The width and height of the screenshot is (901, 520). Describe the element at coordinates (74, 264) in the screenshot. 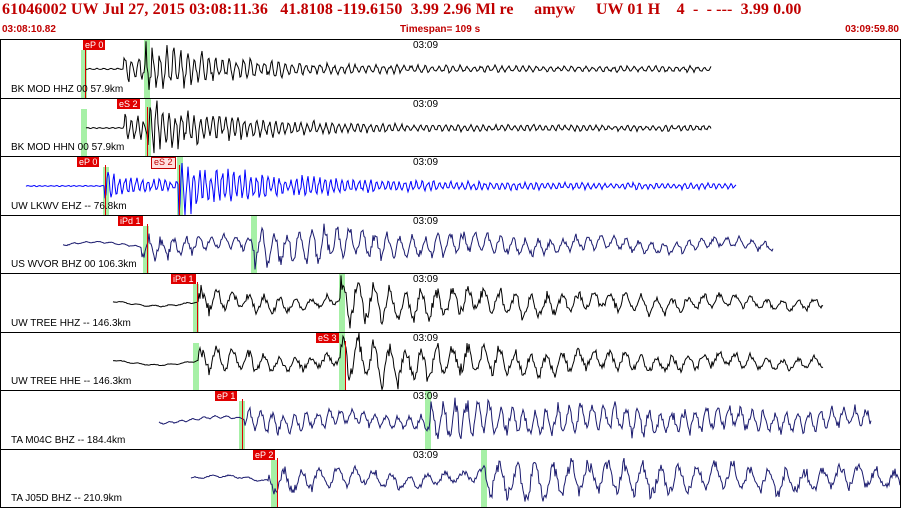

I see `channel-label: US WVOR BHZ 00 106.3km` at that location.